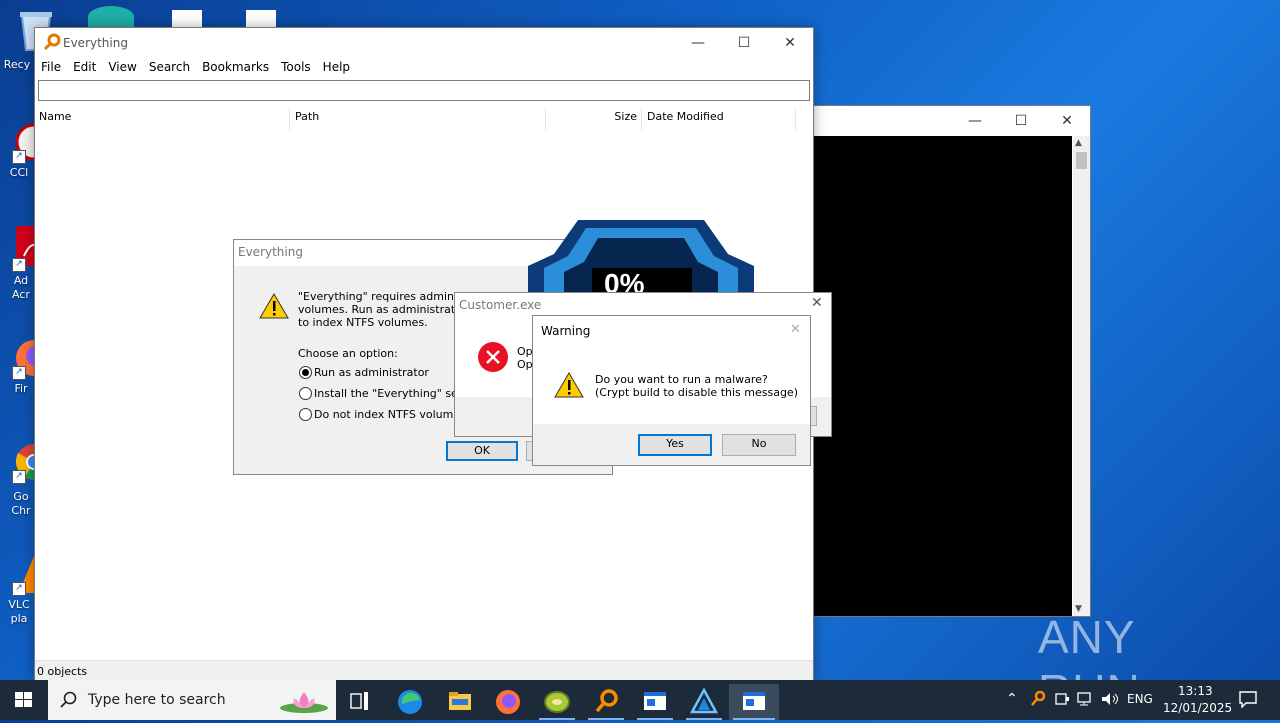 The height and width of the screenshot is (723, 1280). Describe the element at coordinates (1110, 700) in the screenshot. I see `volume-icon` at that location.